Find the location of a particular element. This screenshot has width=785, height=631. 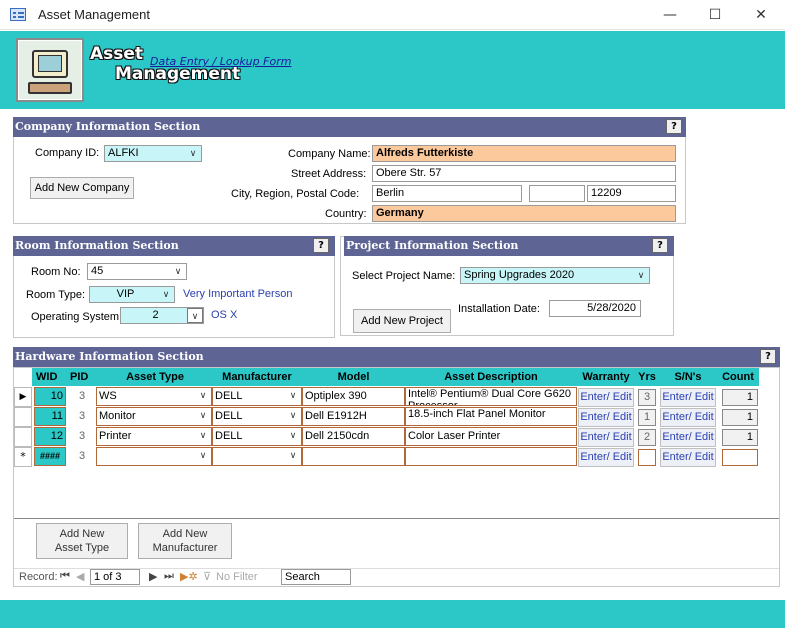

minimize-button: — is located at coordinates (670, 15).